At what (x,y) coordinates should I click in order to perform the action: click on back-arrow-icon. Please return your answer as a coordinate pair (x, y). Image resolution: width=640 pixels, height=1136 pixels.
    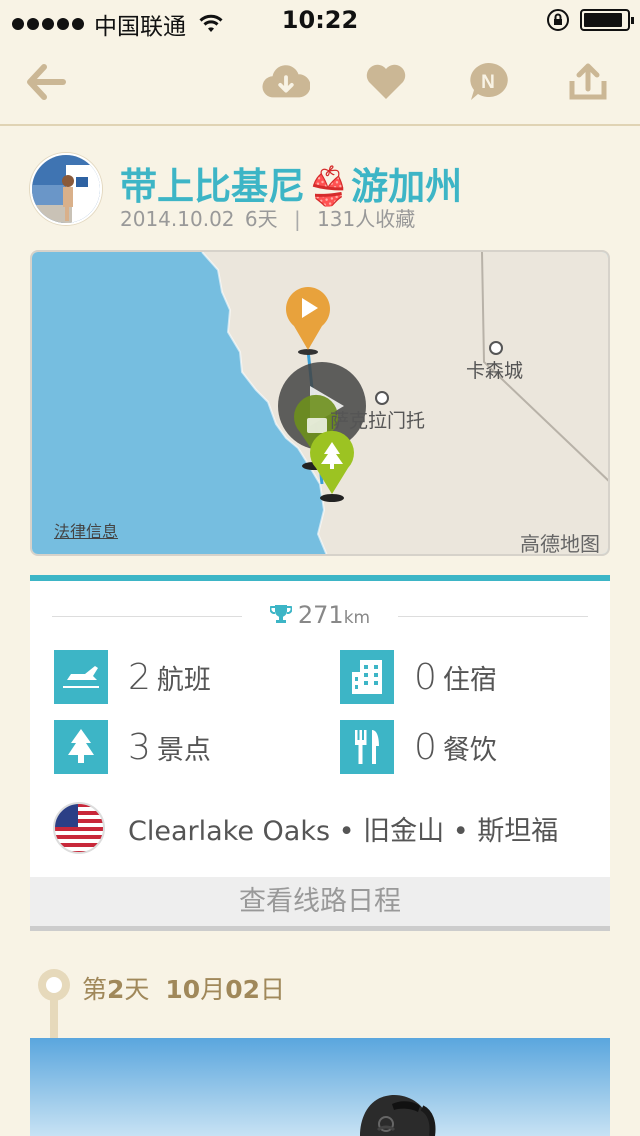
    Looking at the image, I should click on (46, 82).